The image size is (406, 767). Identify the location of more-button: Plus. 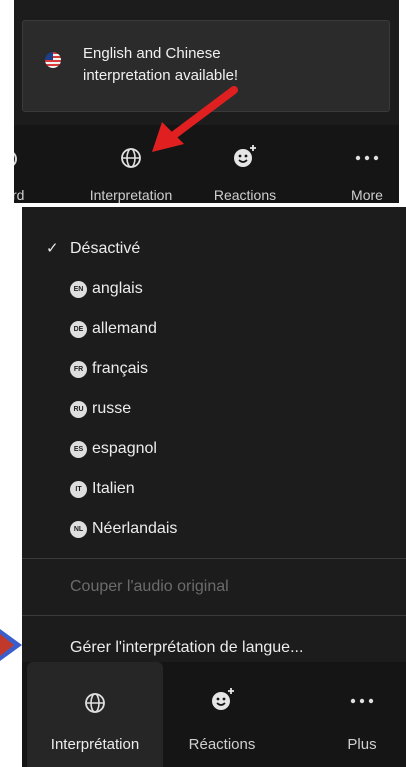
(362, 714).